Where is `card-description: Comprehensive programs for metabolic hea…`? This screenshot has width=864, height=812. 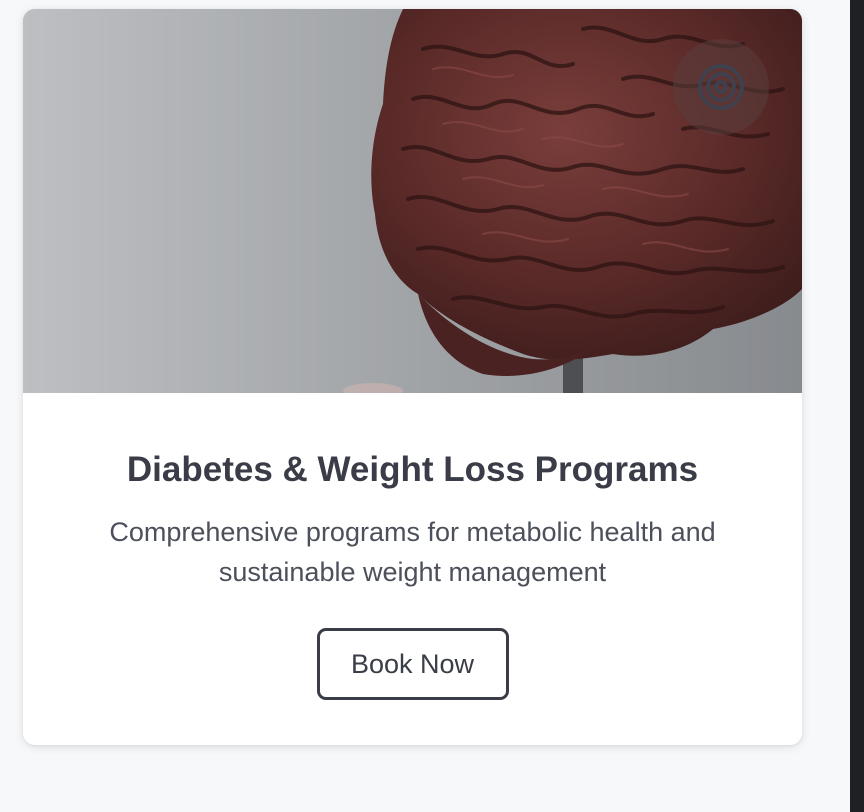
card-description: Comprehensive programs for metabolic hea… is located at coordinates (412, 552).